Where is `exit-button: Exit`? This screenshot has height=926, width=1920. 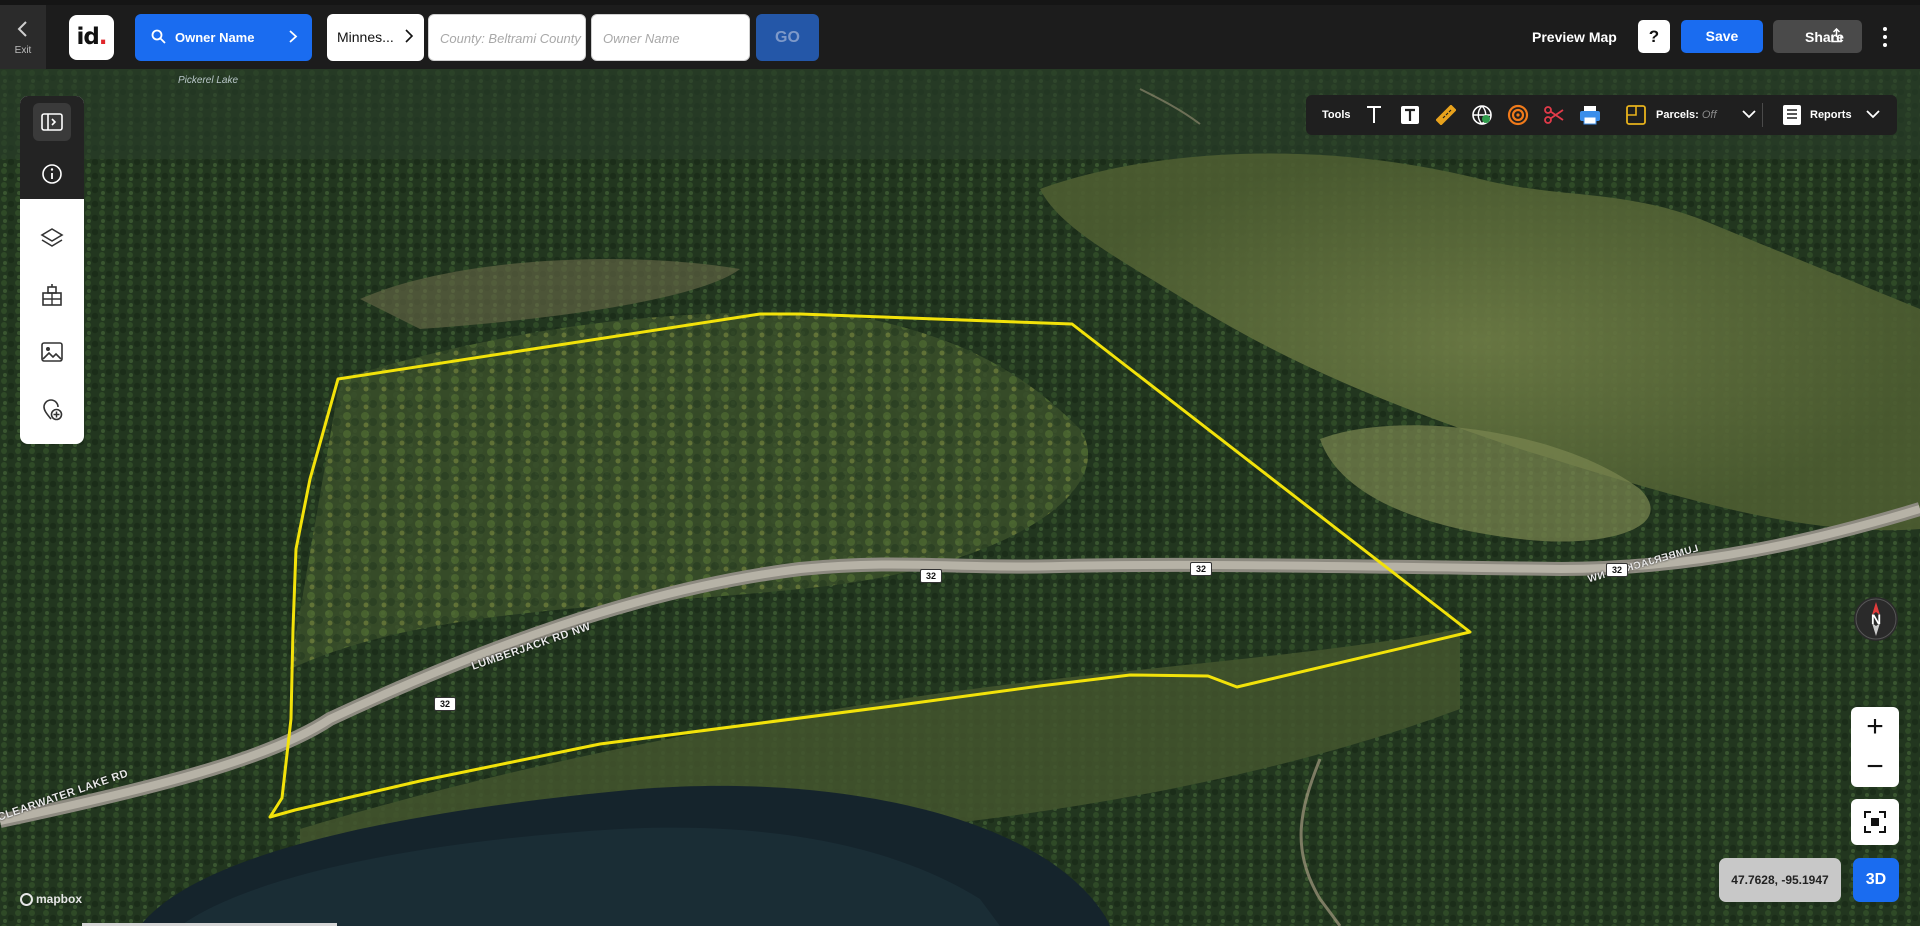 exit-button: Exit is located at coordinates (23, 37).